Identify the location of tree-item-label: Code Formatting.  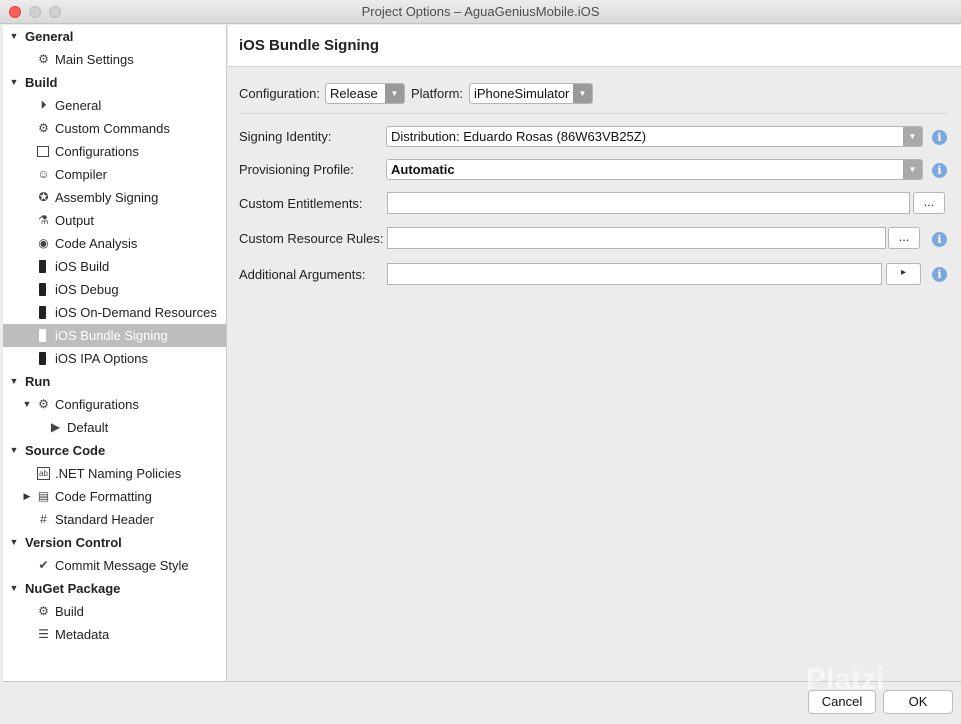
(103, 496).